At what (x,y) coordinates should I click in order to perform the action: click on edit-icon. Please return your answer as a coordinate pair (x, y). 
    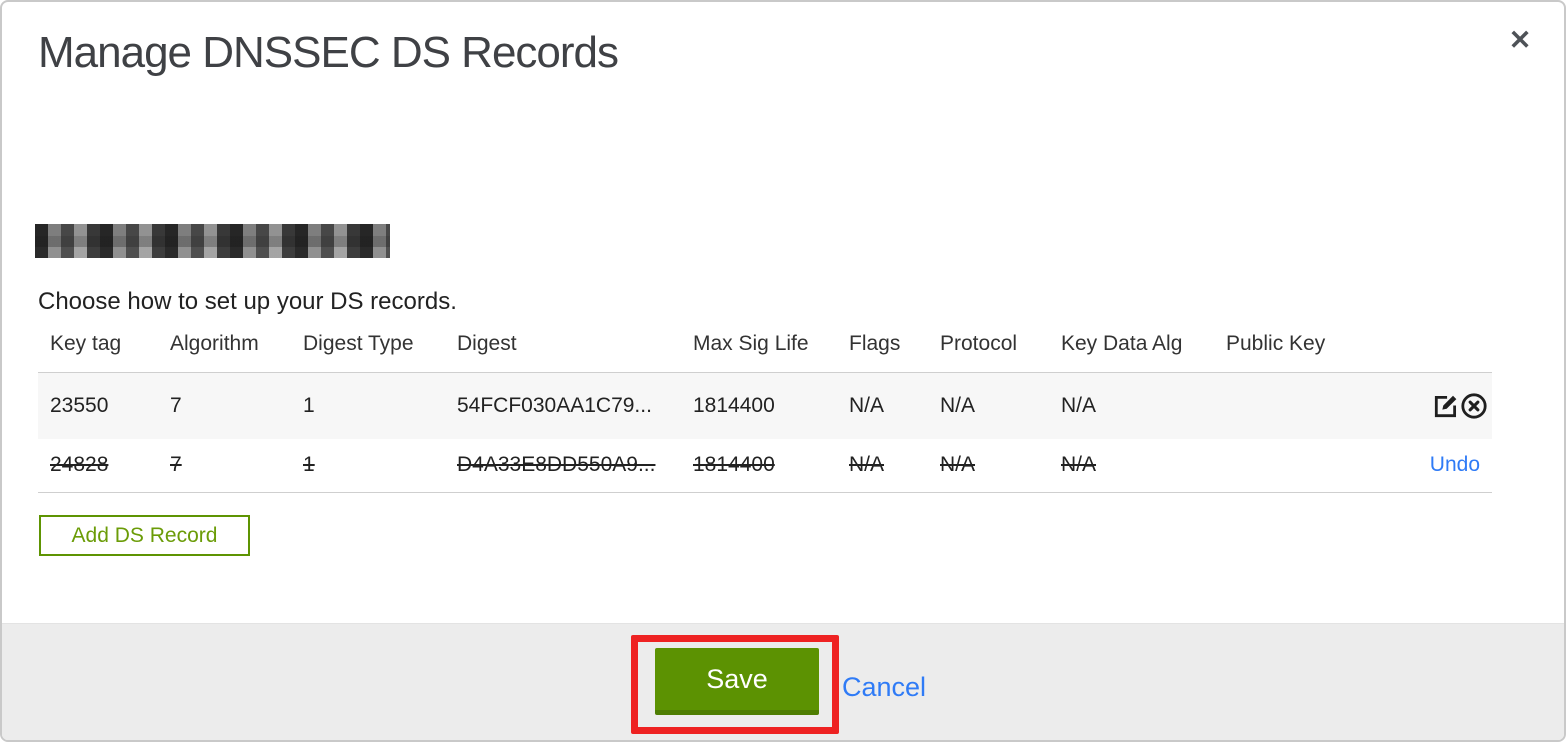
    Looking at the image, I should click on (1445, 406).